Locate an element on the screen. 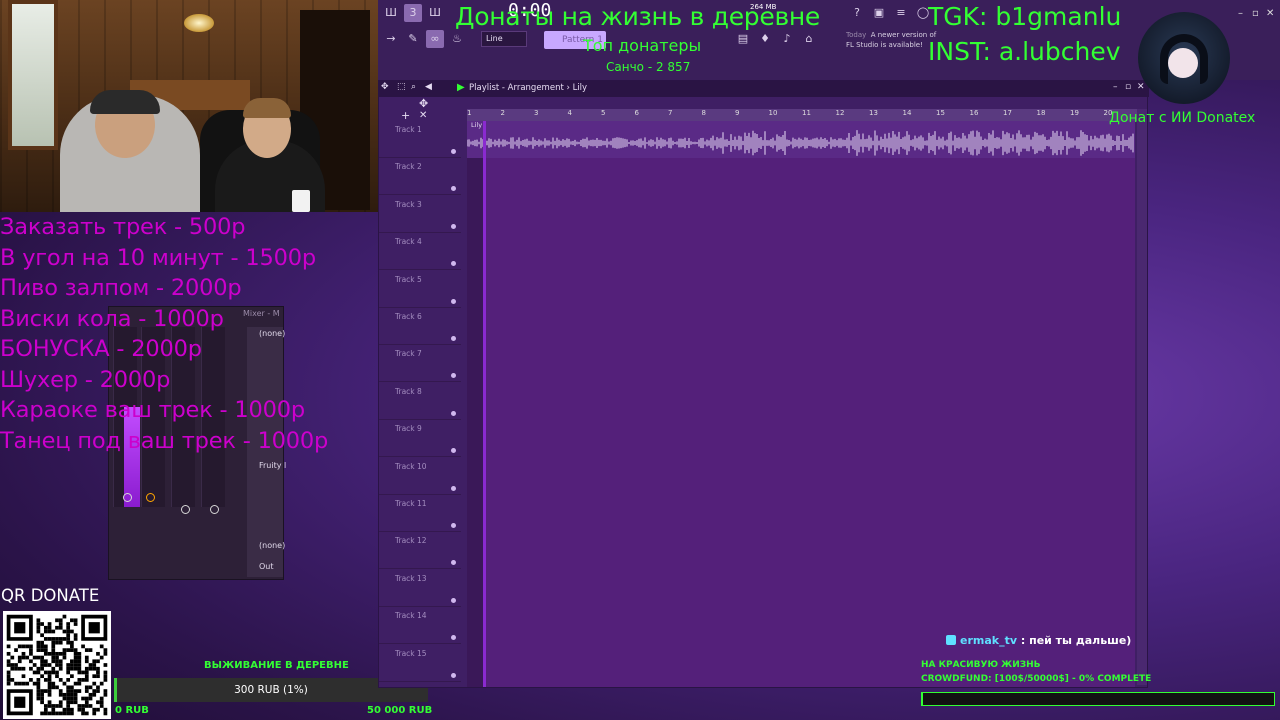 The height and width of the screenshot is (720, 1280). track-header: Track 10 is located at coordinates (420, 476).